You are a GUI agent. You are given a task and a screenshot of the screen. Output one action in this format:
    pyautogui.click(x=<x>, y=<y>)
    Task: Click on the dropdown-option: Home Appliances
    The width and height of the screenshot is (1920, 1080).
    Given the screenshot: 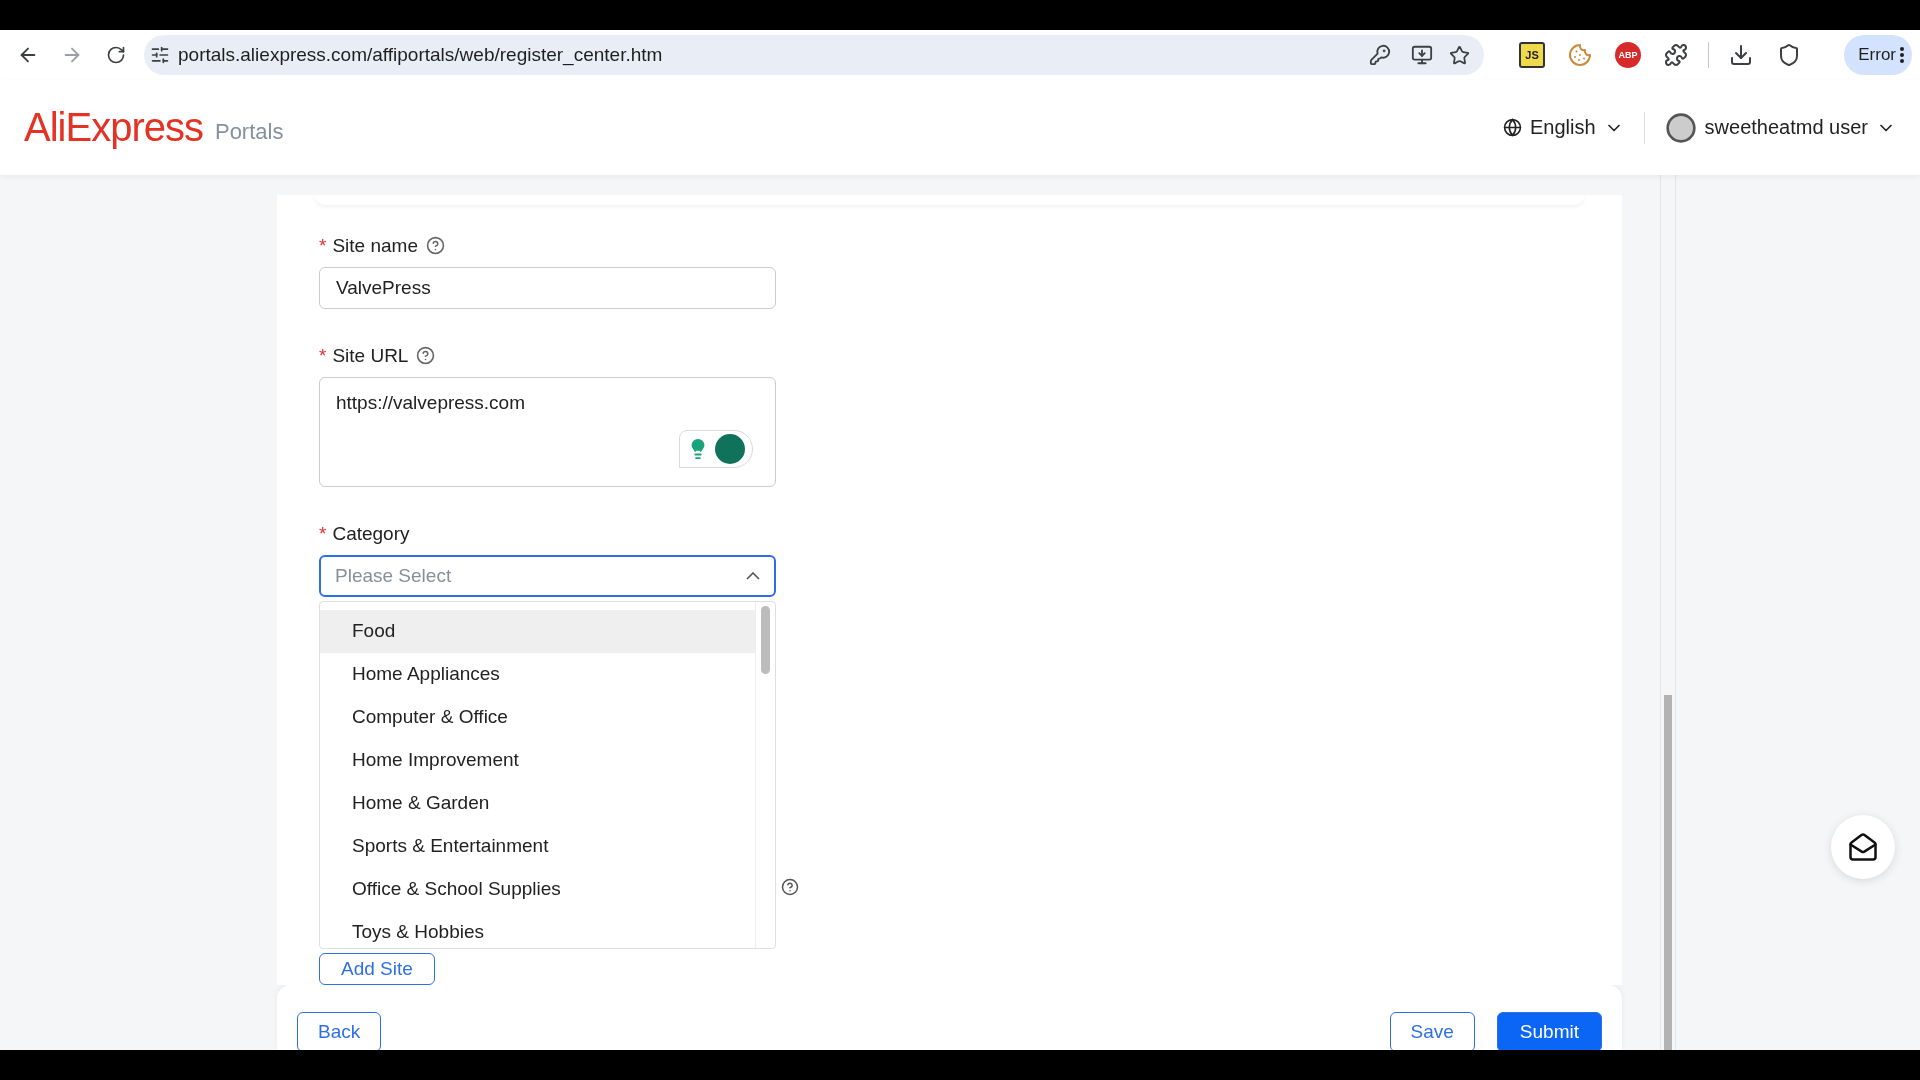 What is the action you would take?
    pyautogui.click(x=537, y=674)
    